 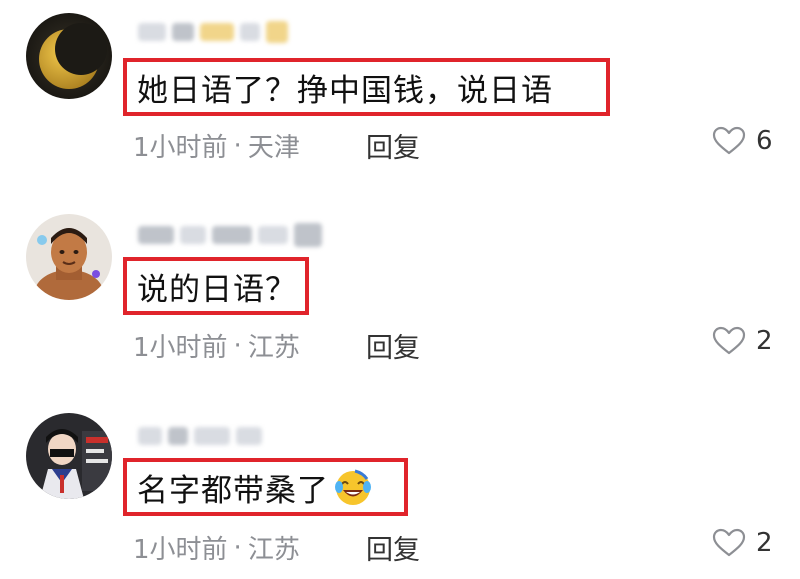 I want to click on highlighted-comment-box: 说的日语？, so click(x=216, y=286).